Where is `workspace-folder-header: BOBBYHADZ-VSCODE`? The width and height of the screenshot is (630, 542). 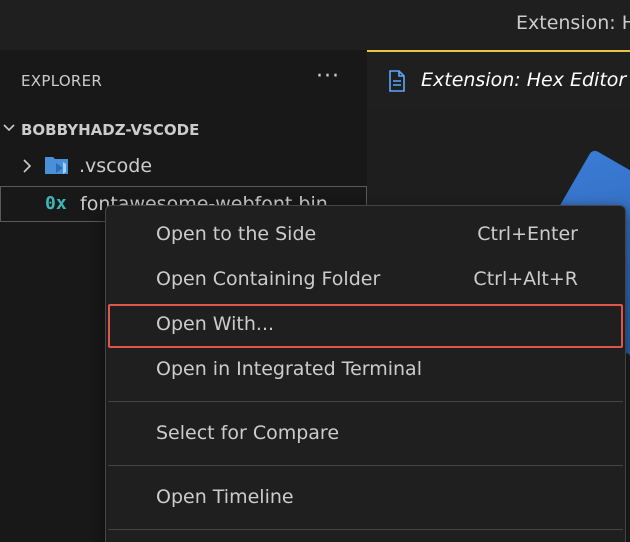 workspace-folder-header: BOBBYHADZ-VSCODE is located at coordinates (183, 129).